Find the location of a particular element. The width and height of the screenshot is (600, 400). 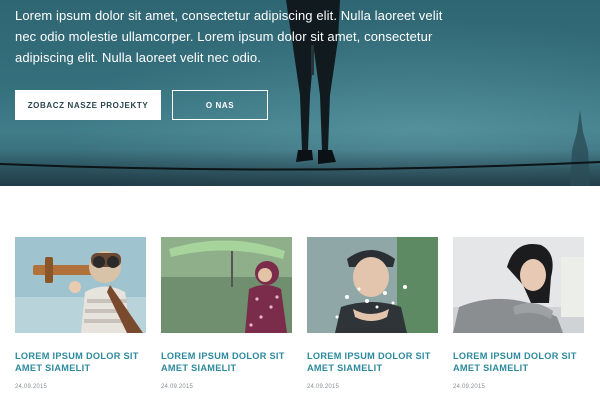

our-projects-button: ZOBACZ NASZE PROJEKTY is located at coordinates (88, 105).